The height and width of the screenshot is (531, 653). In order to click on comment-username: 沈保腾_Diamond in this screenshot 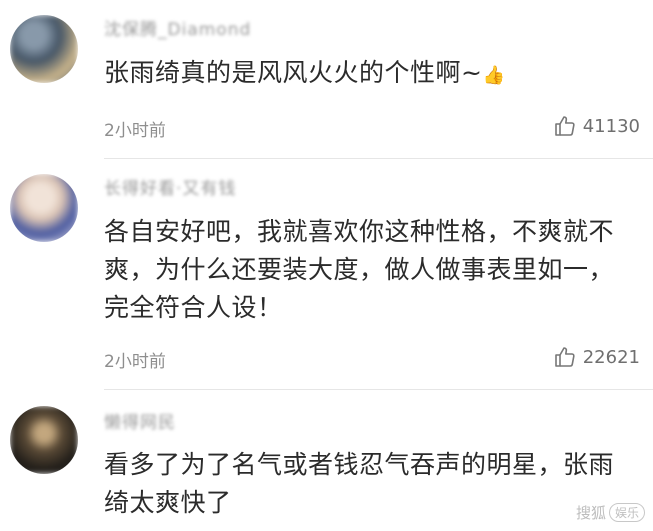, I will do `click(177, 27)`.